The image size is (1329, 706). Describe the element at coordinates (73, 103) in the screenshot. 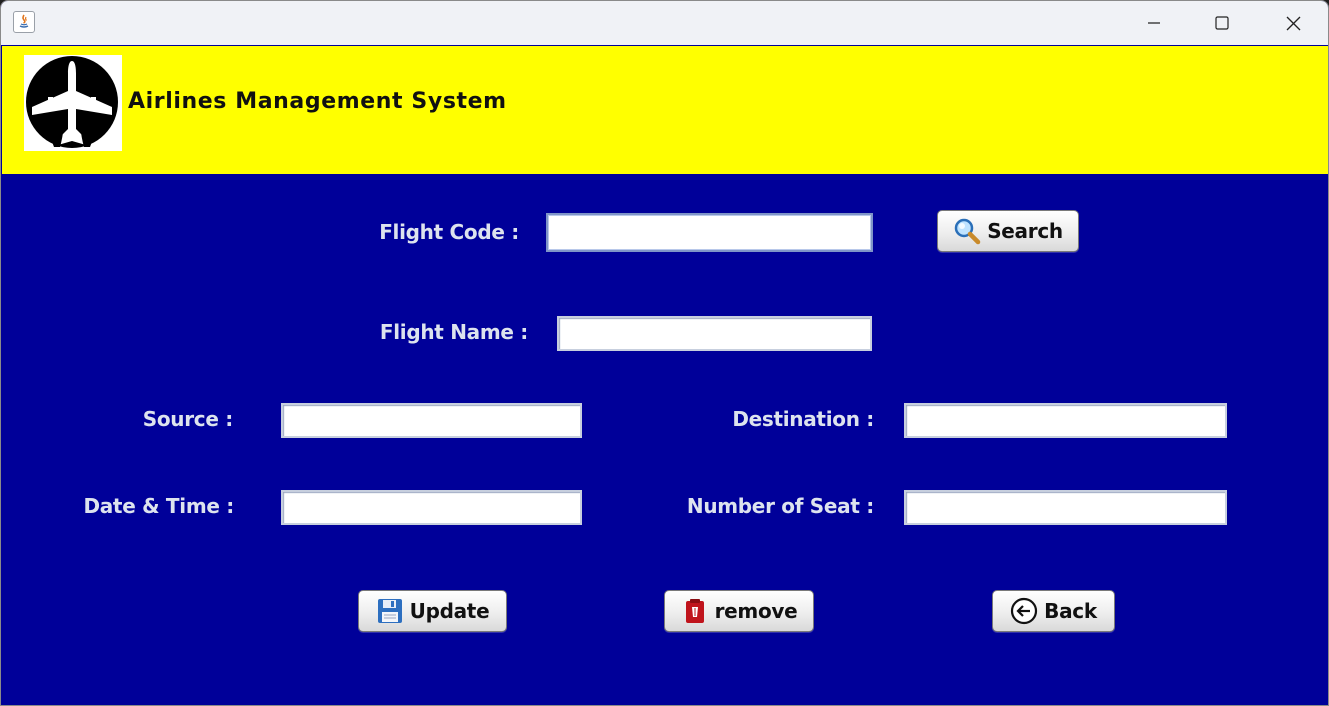

I see `airplane-logo-icon` at that location.